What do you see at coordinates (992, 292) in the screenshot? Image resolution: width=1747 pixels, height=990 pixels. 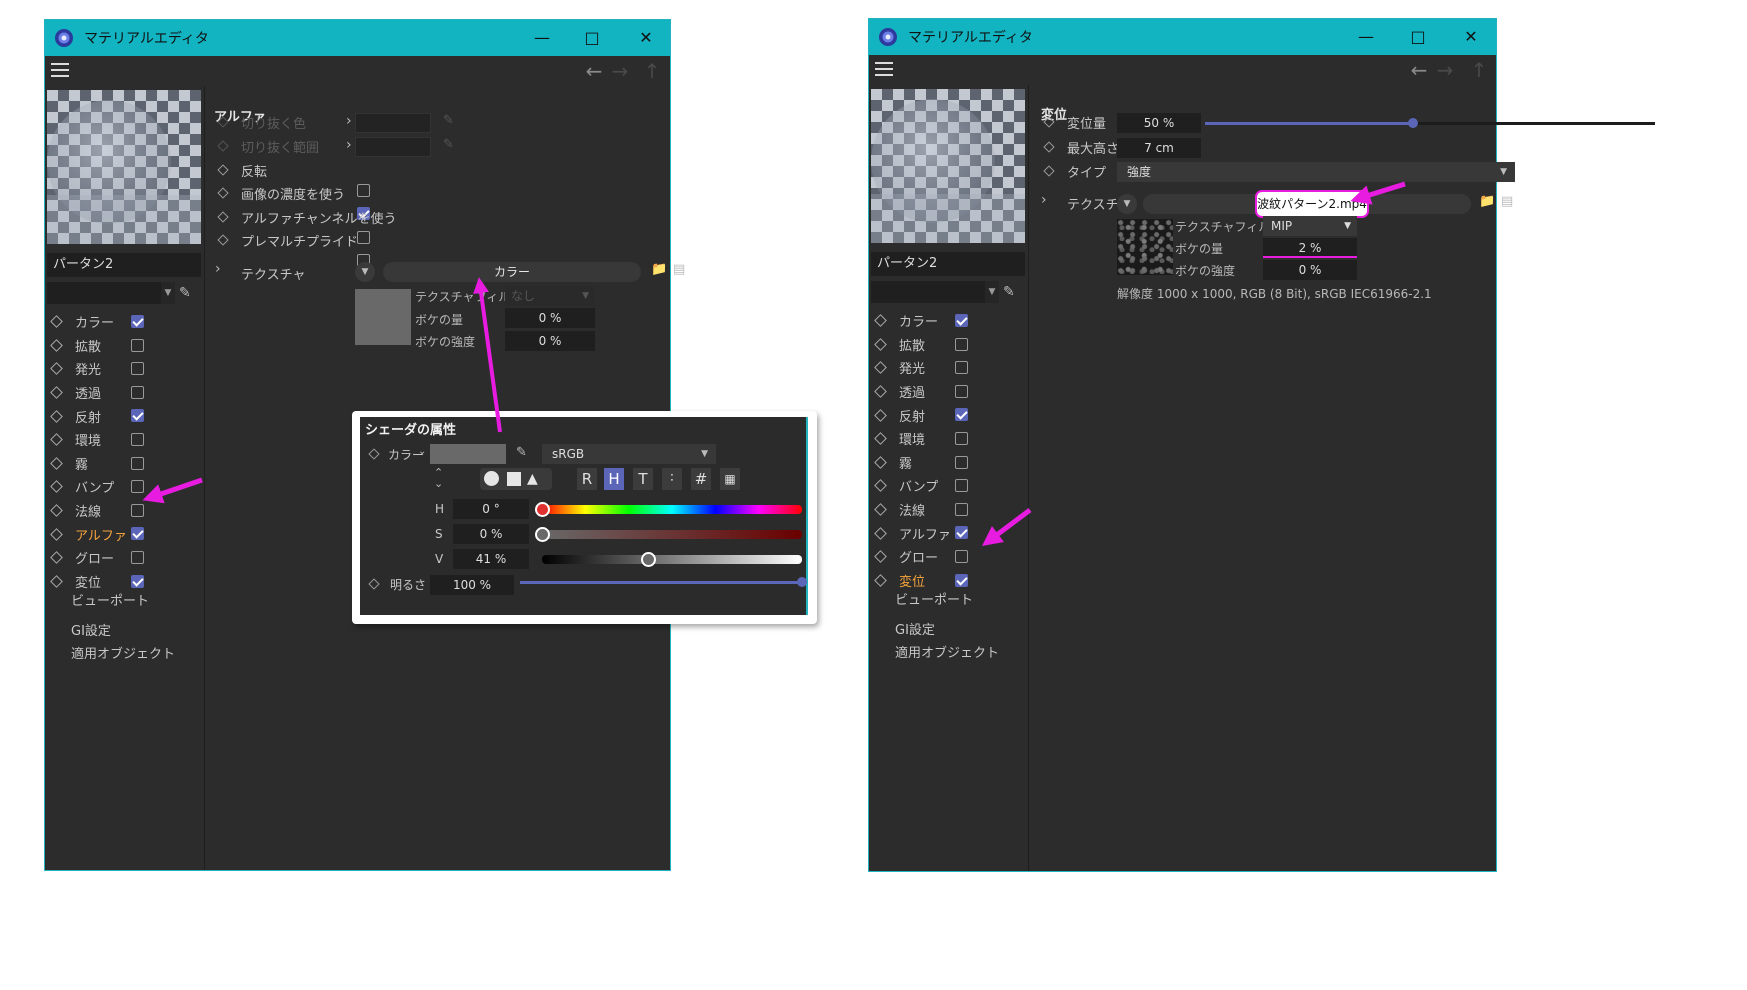 I see `chevron-down-icon: ▼` at bounding box center [992, 292].